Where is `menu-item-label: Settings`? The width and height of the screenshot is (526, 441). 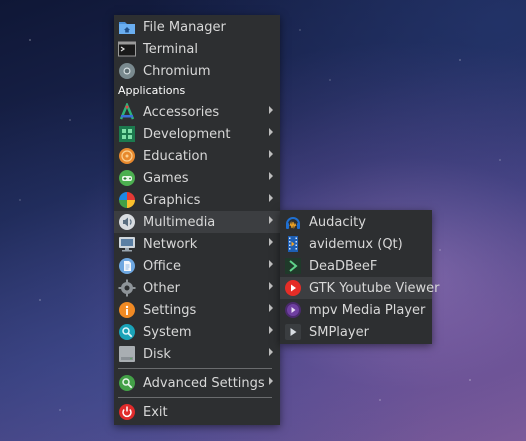 menu-item-label: Settings is located at coordinates (170, 310).